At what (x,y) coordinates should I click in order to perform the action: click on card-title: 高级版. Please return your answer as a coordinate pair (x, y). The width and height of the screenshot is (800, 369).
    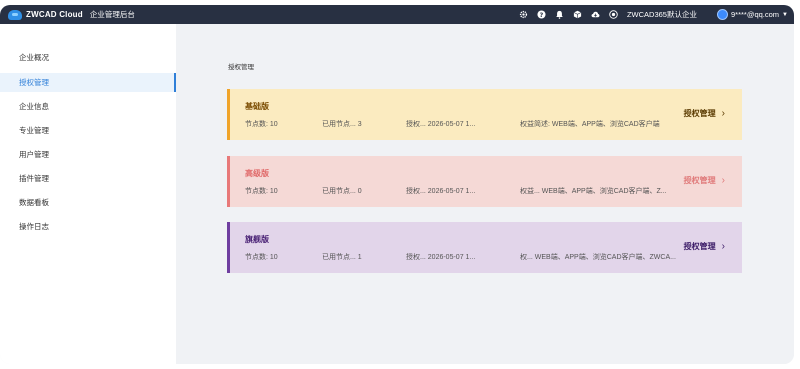
    Looking at the image, I should click on (257, 173).